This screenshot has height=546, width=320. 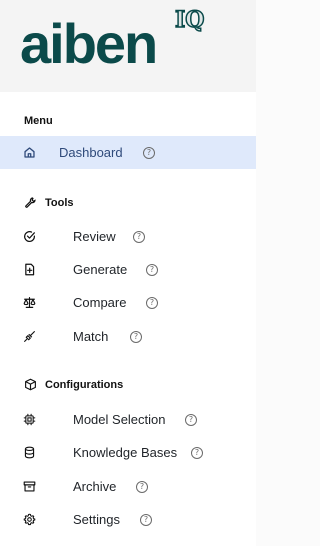 I want to click on sidebar-item-label: Match, so click(x=91, y=336).